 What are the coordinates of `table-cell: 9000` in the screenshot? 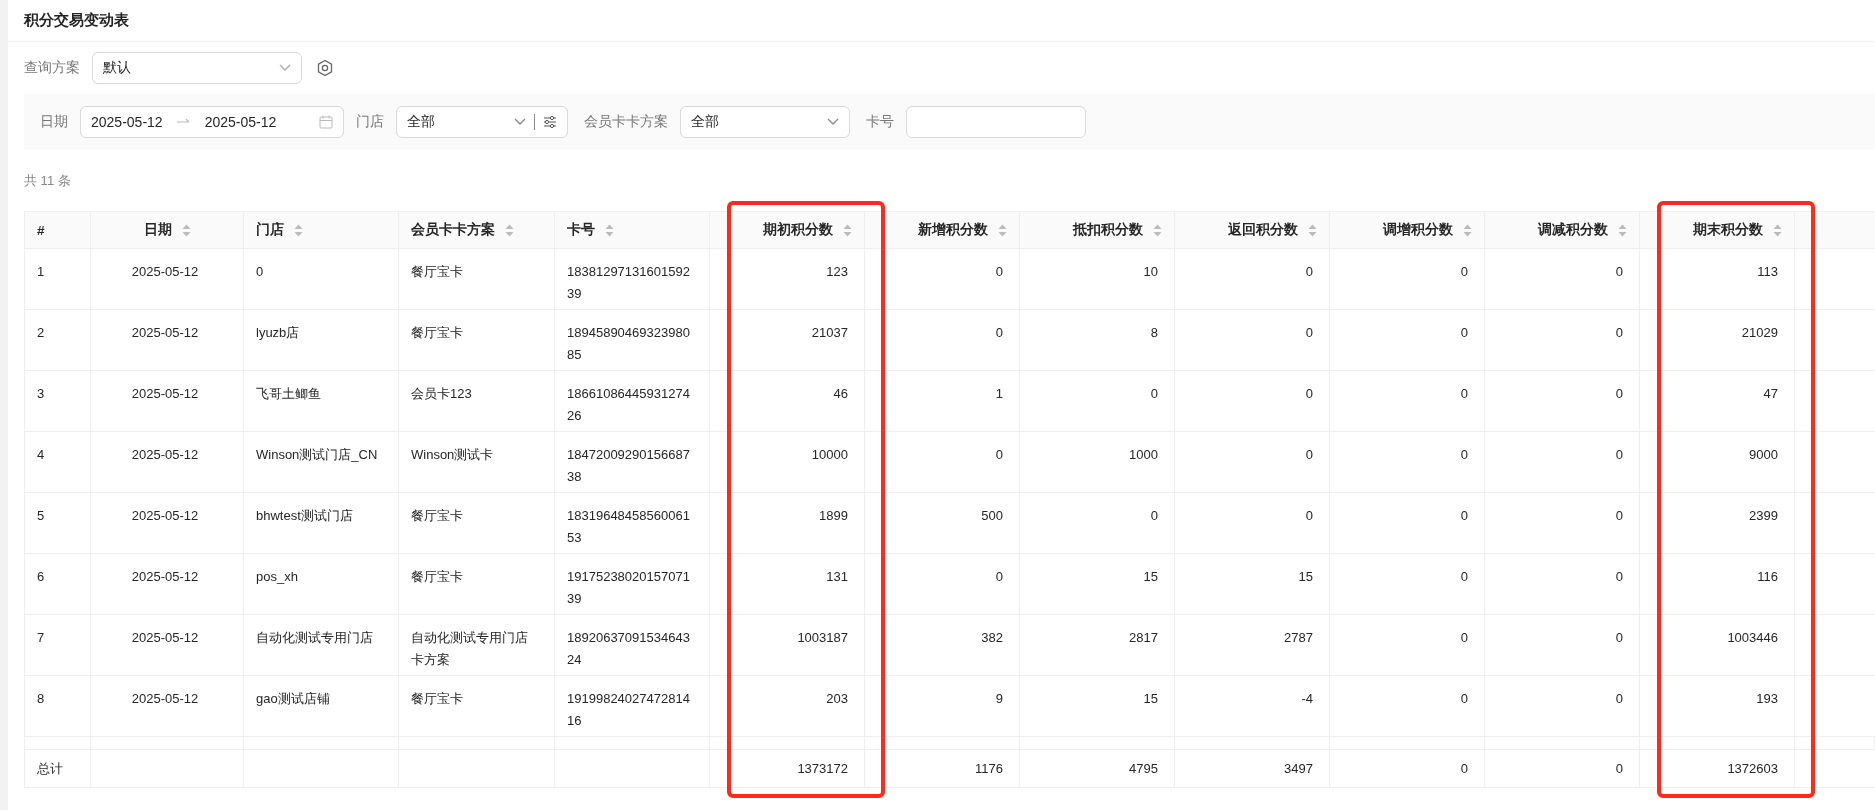 It's located at (1717, 462).